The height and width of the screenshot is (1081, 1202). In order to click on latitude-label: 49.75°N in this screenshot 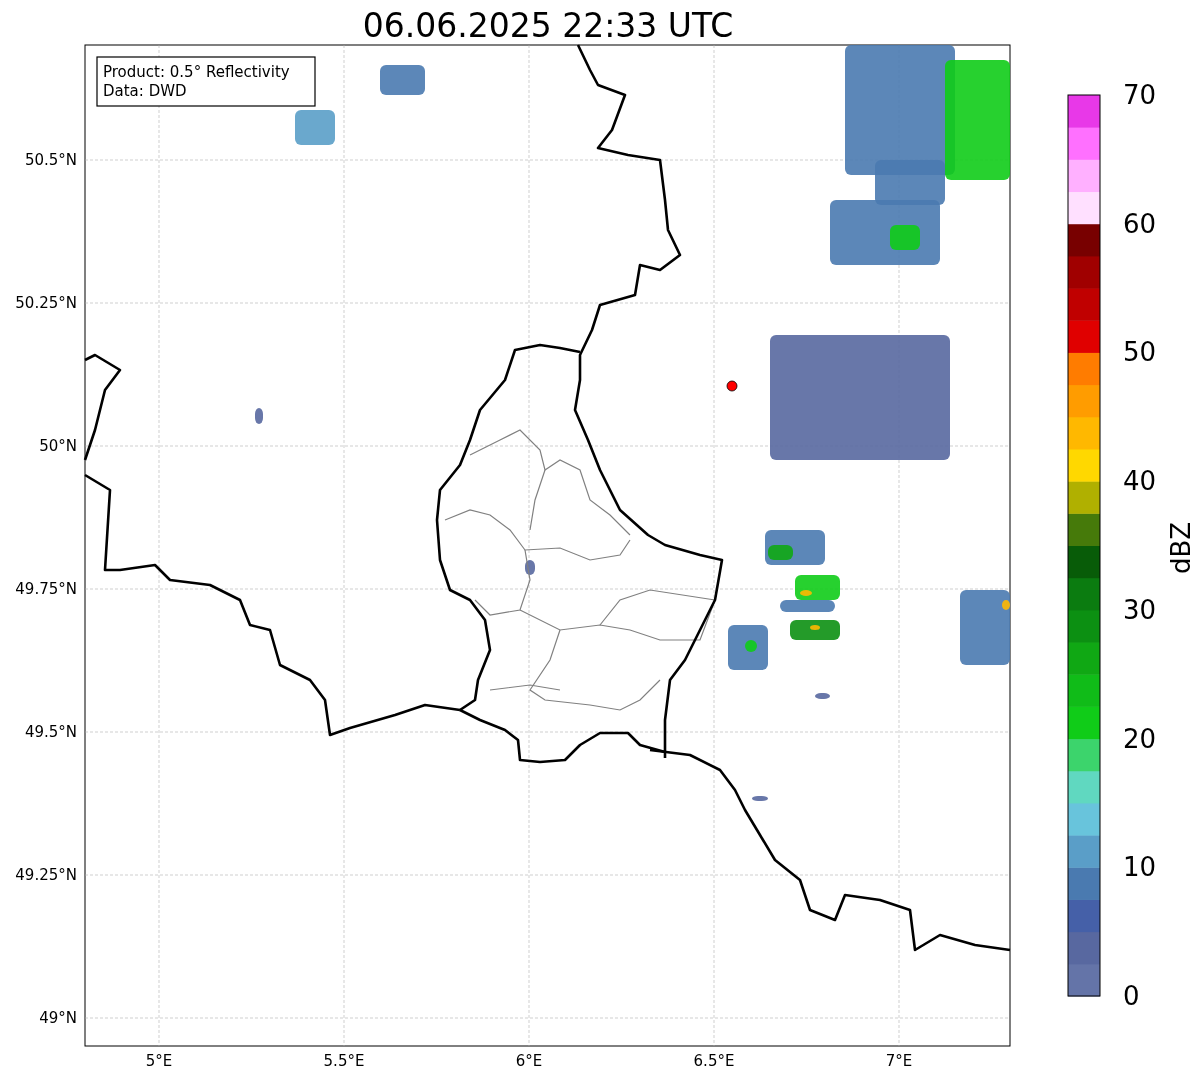, I will do `click(46, 589)`.